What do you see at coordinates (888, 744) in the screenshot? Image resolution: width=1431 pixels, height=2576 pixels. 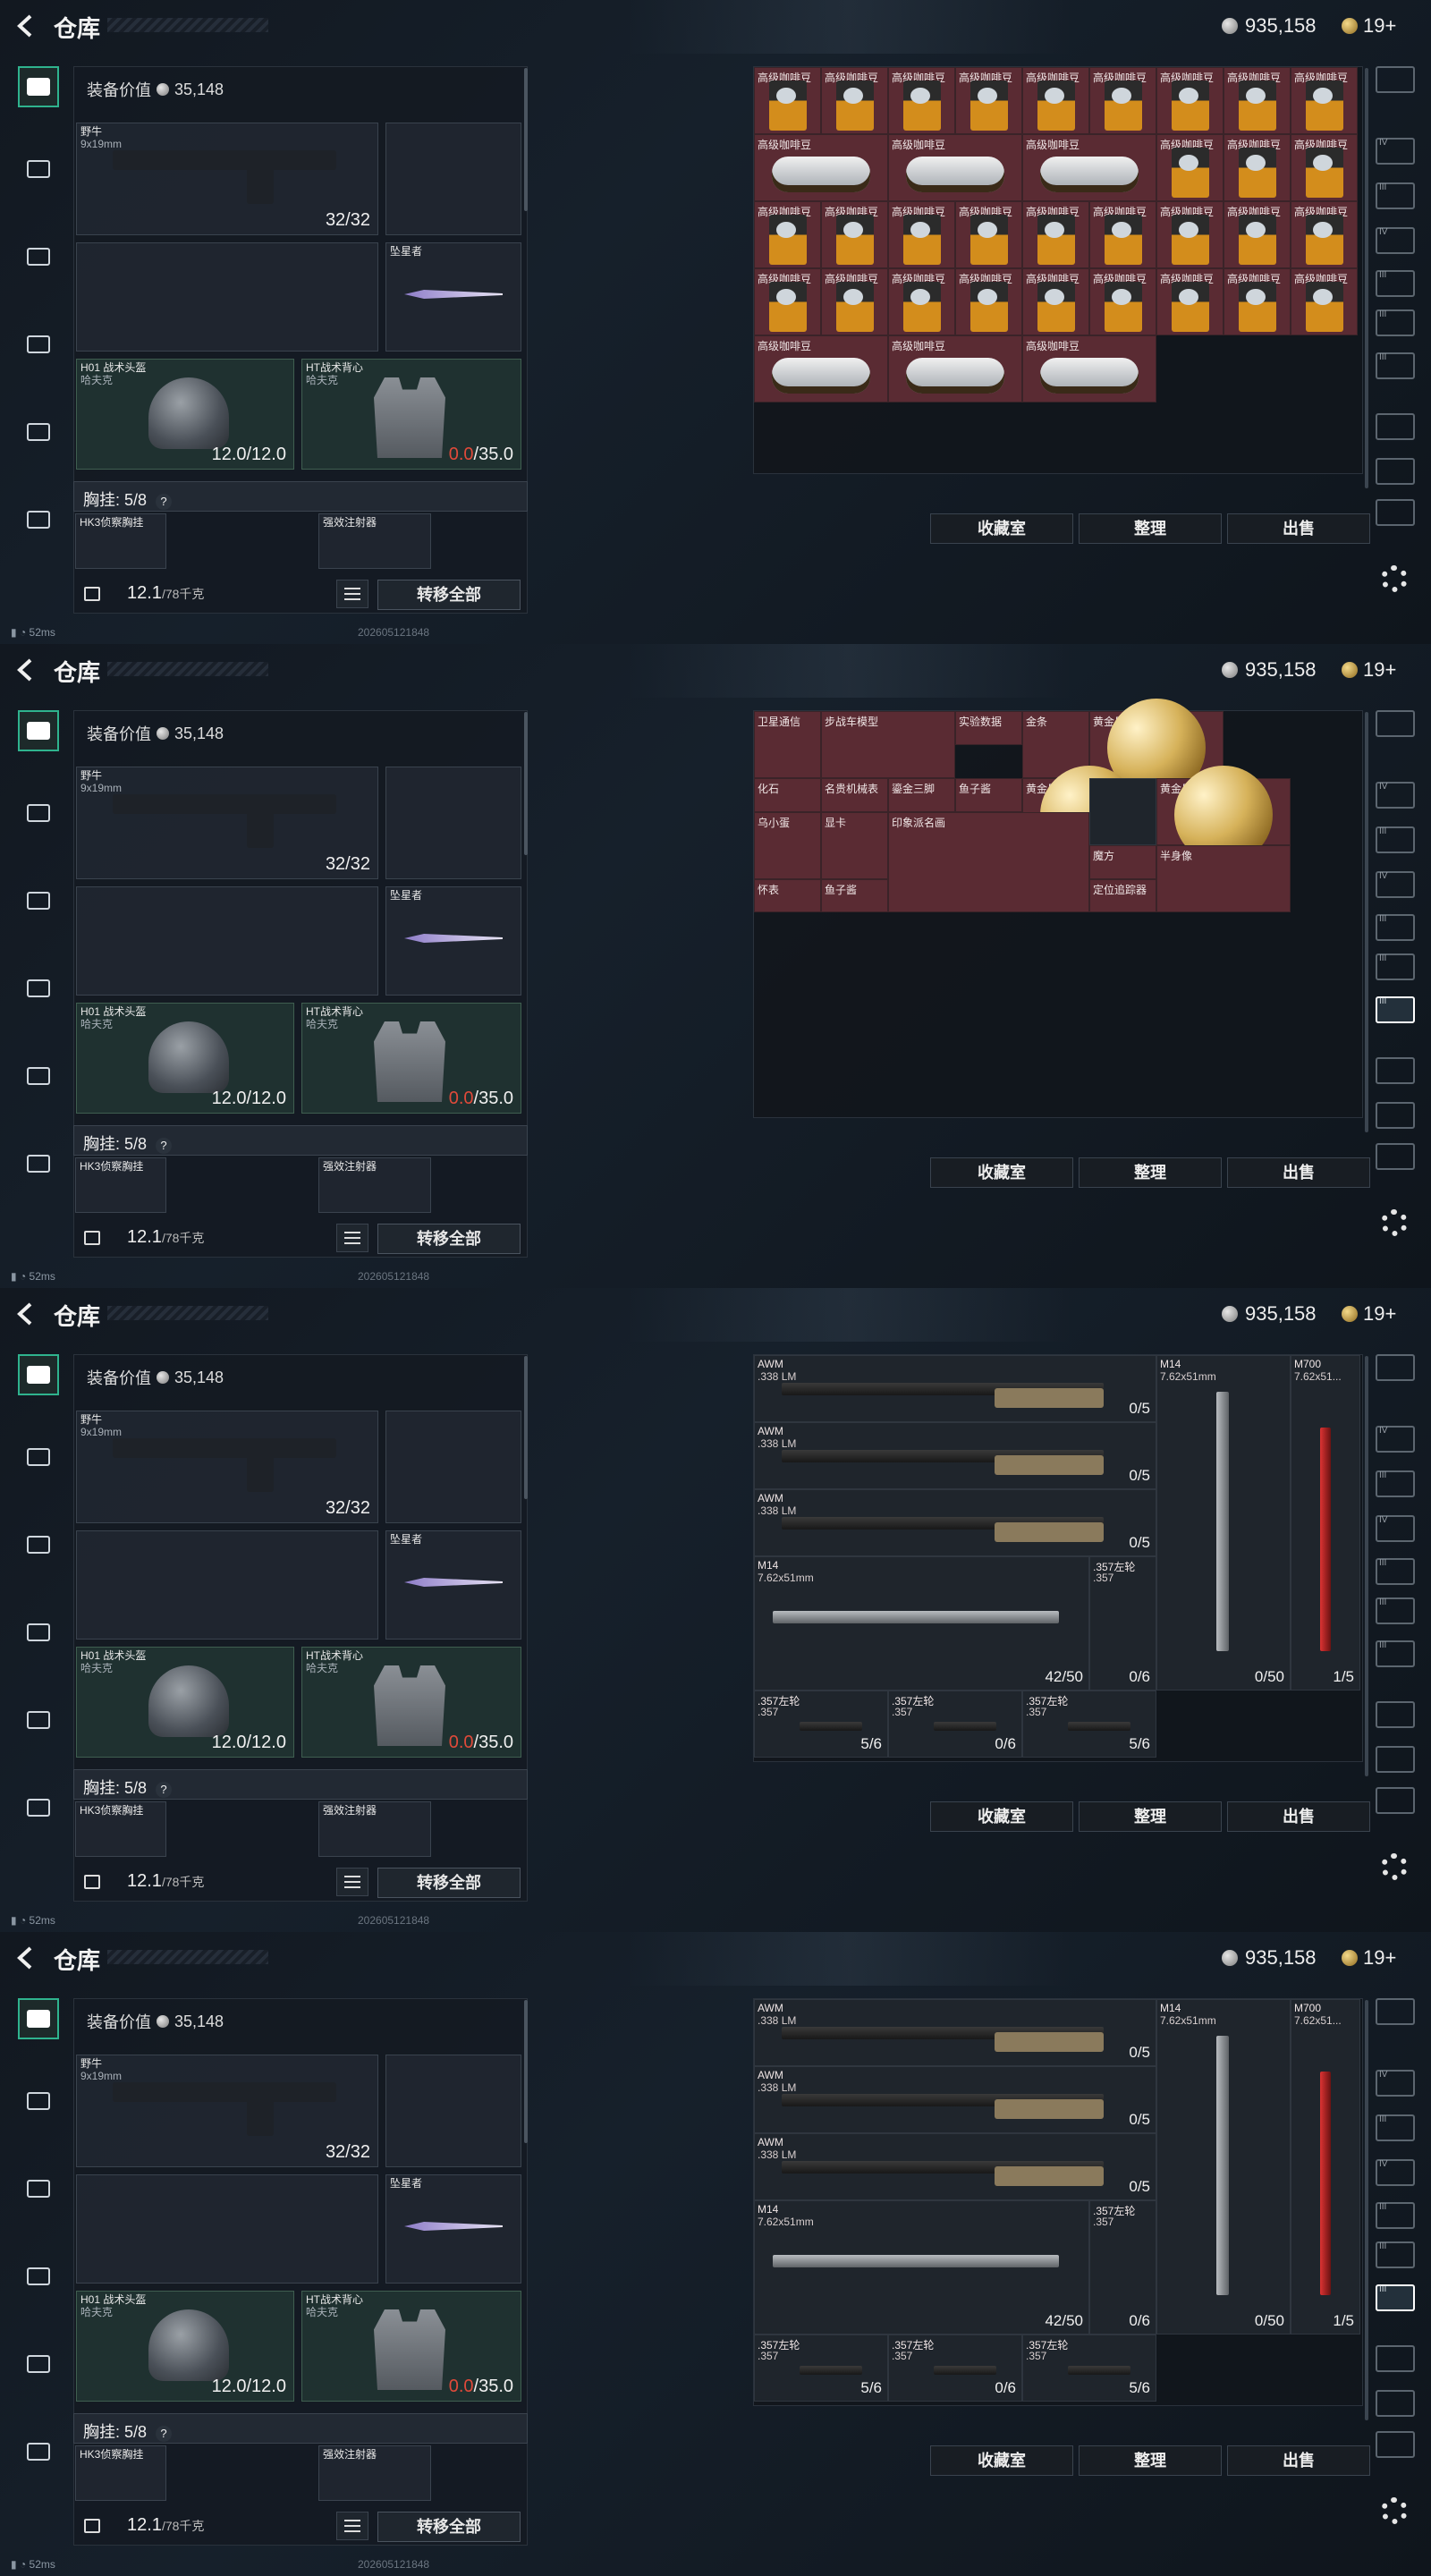 I see `valuable-item-cell: 步战车模型` at bounding box center [888, 744].